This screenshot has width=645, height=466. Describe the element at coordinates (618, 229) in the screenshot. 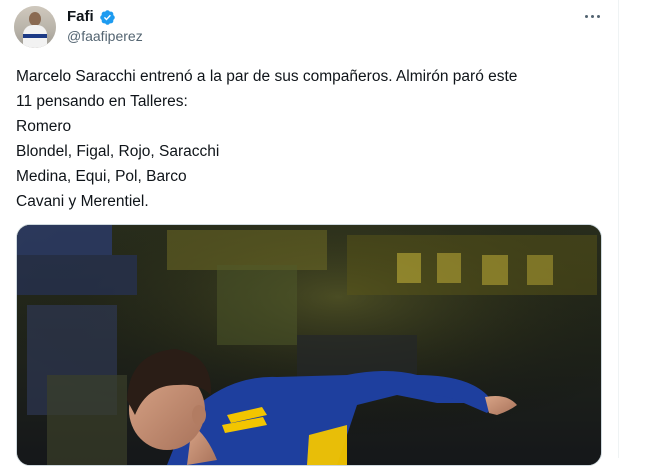

I see `timeline-divider` at that location.